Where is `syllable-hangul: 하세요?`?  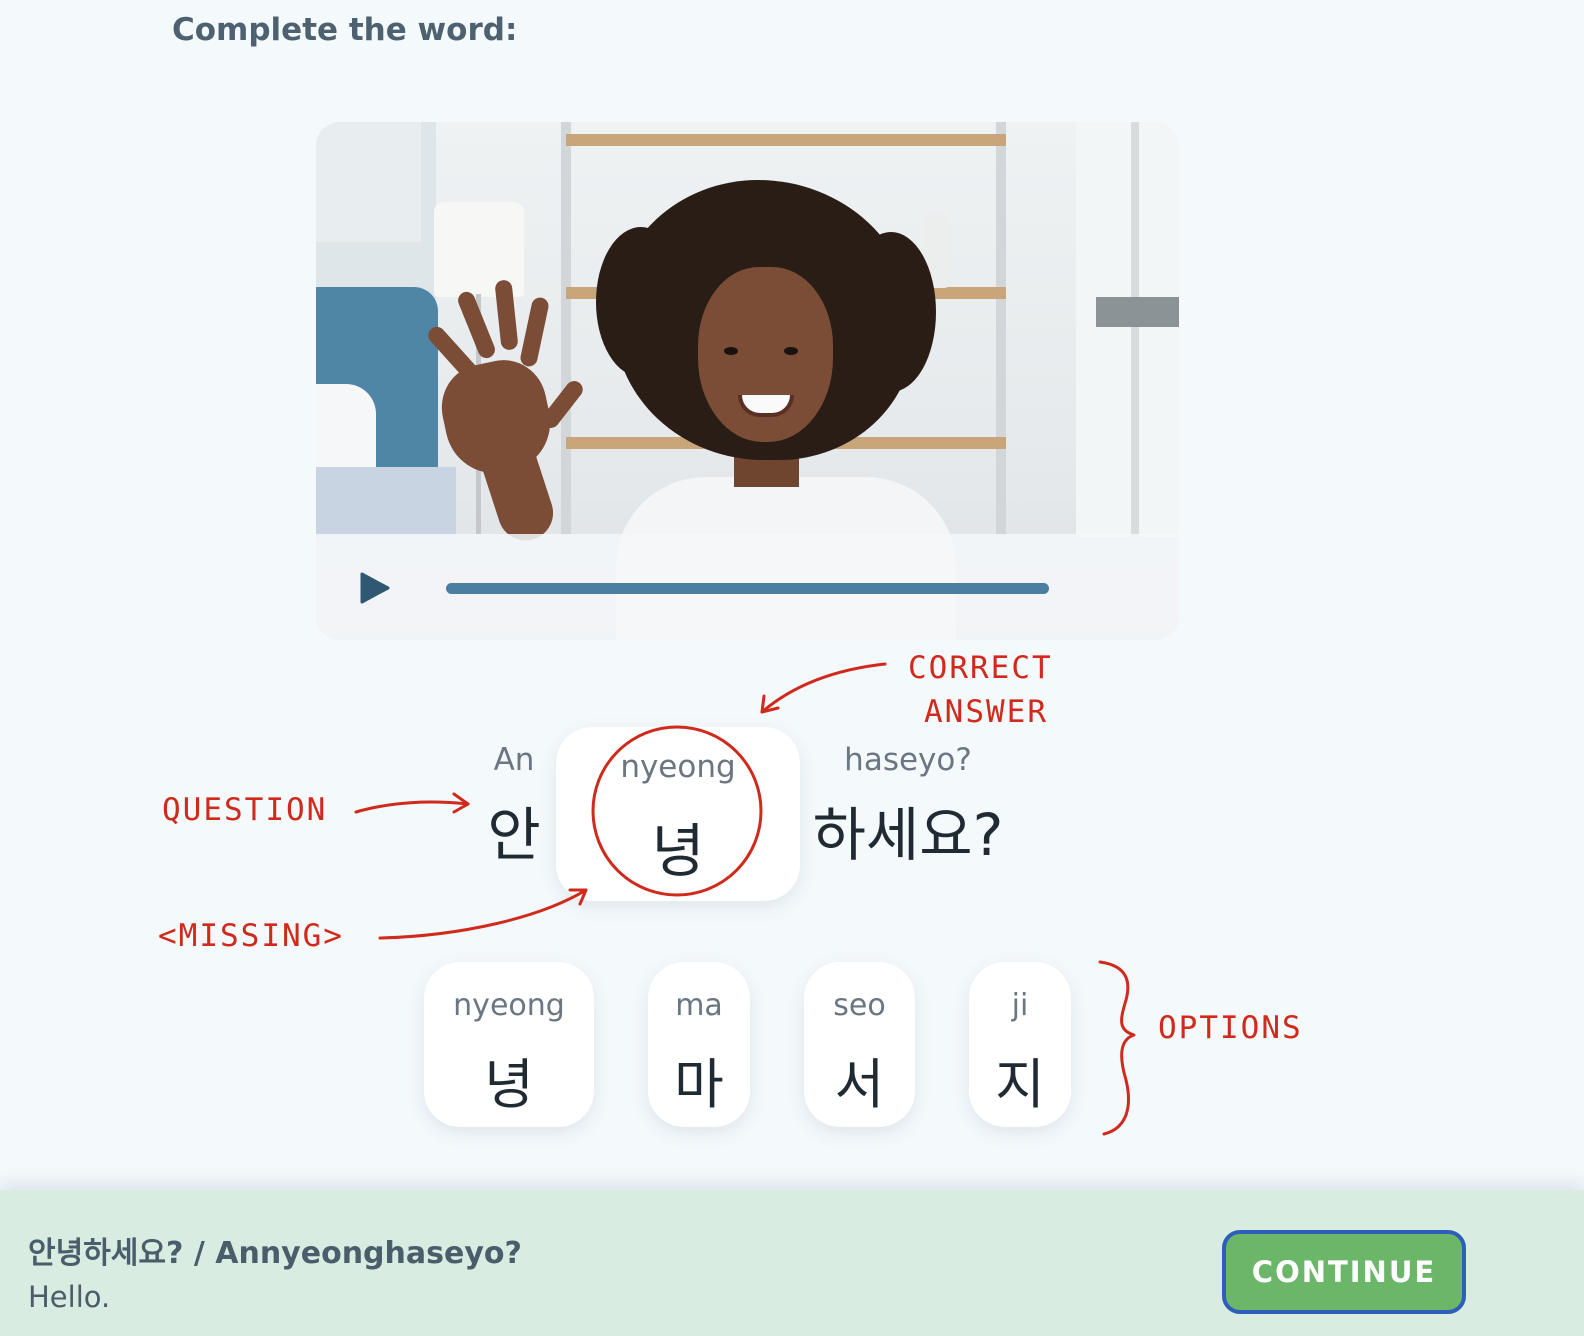
syllable-hangul: 하세요? is located at coordinates (908, 835).